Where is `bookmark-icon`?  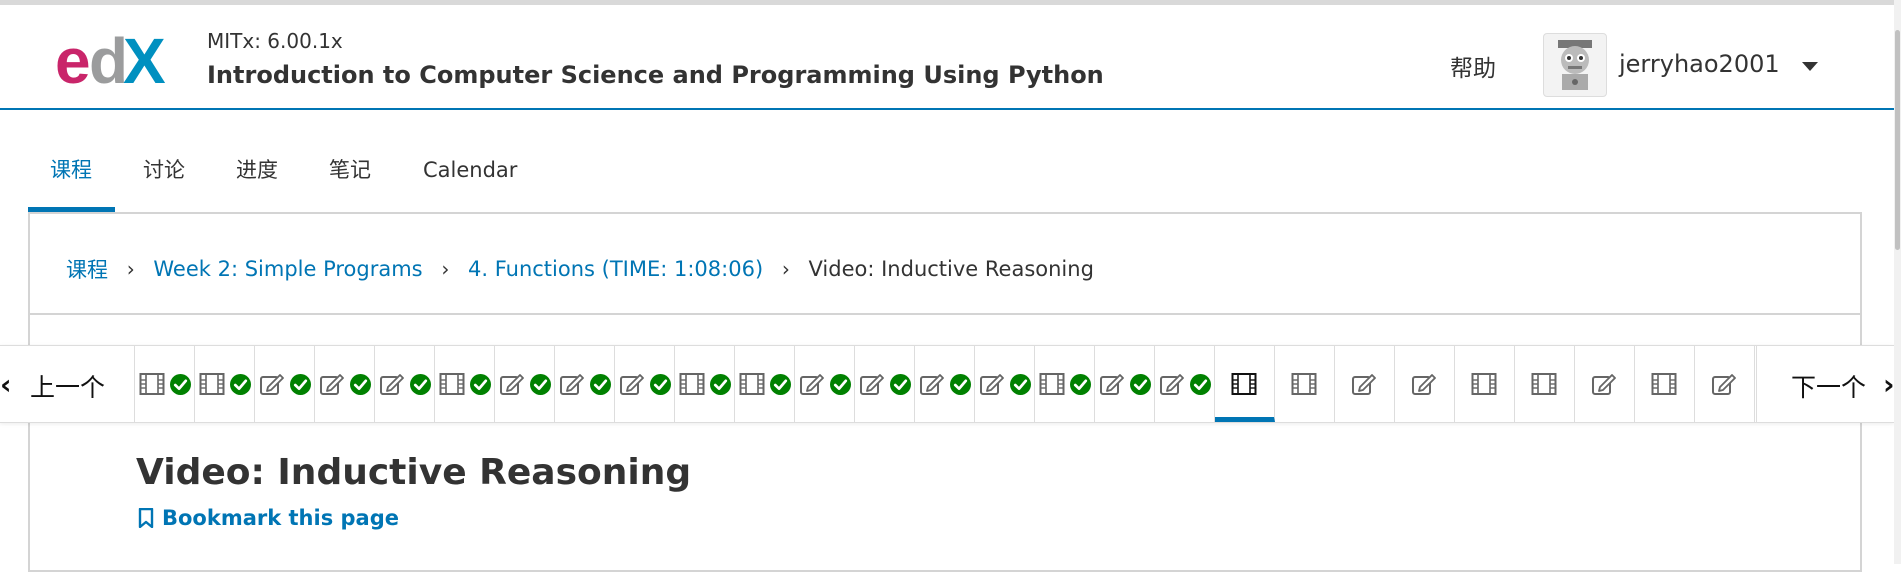 bookmark-icon is located at coordinates (146, 518).